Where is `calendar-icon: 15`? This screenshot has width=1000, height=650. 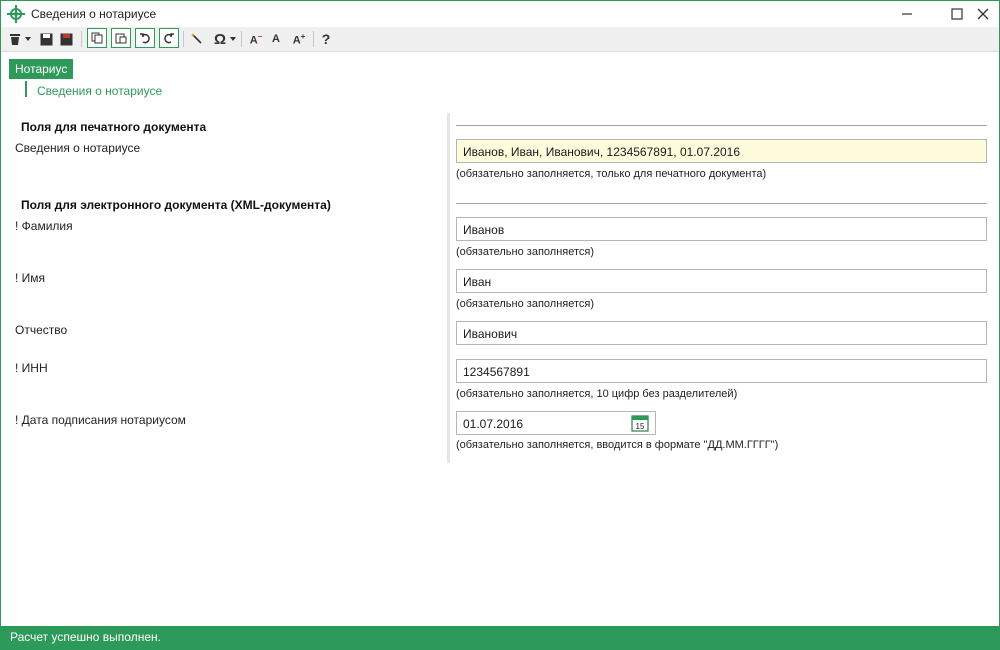
calendar-icon: 15 is located at coordinates (640, 423).